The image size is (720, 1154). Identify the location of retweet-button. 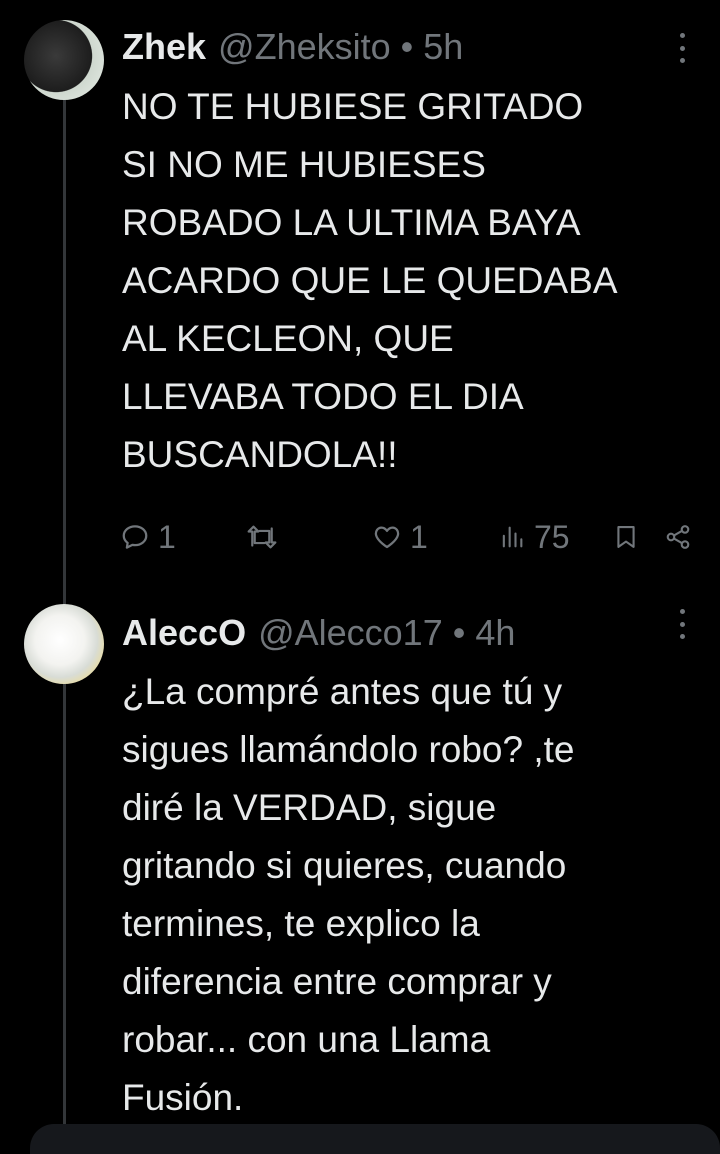
(262, 537).